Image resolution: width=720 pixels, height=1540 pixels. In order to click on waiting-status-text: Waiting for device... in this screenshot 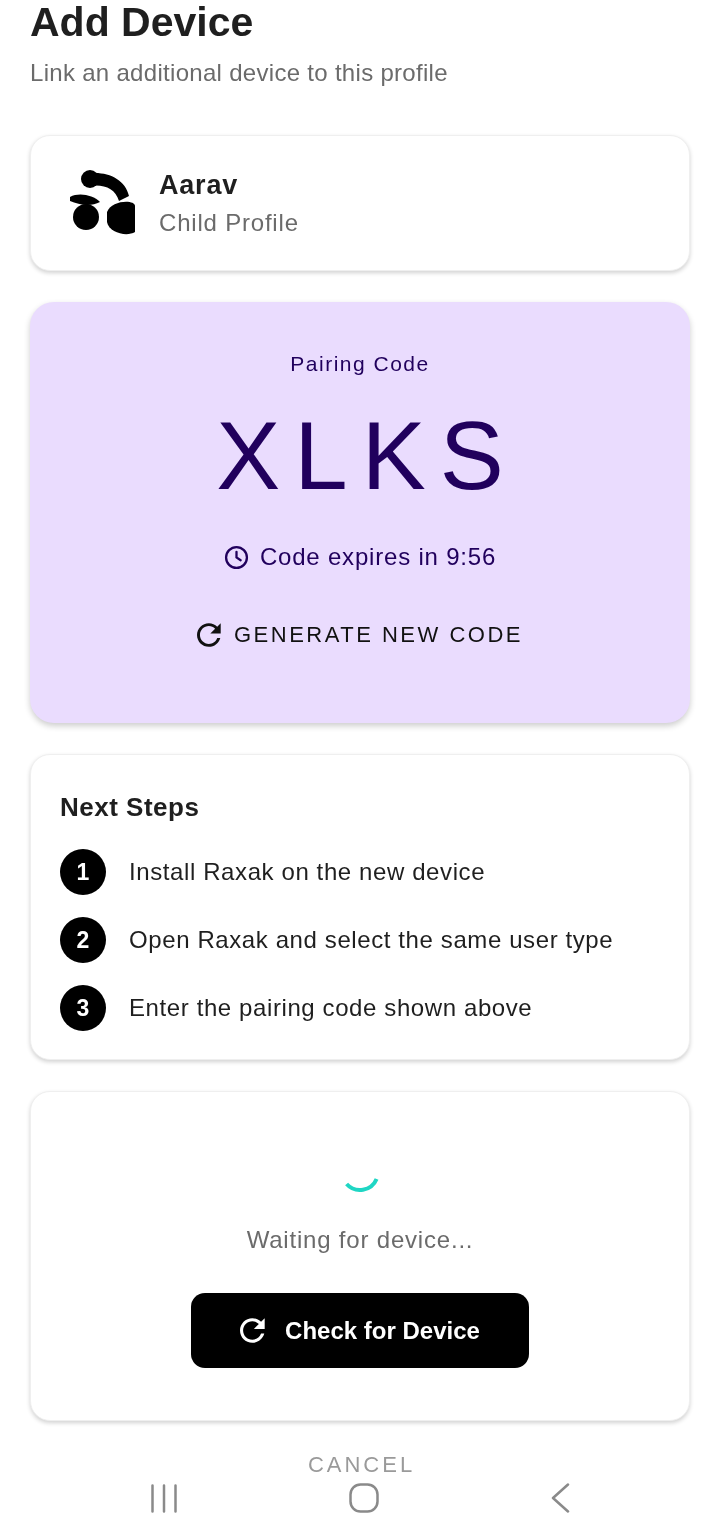, I will do `click(360, 1240)`.